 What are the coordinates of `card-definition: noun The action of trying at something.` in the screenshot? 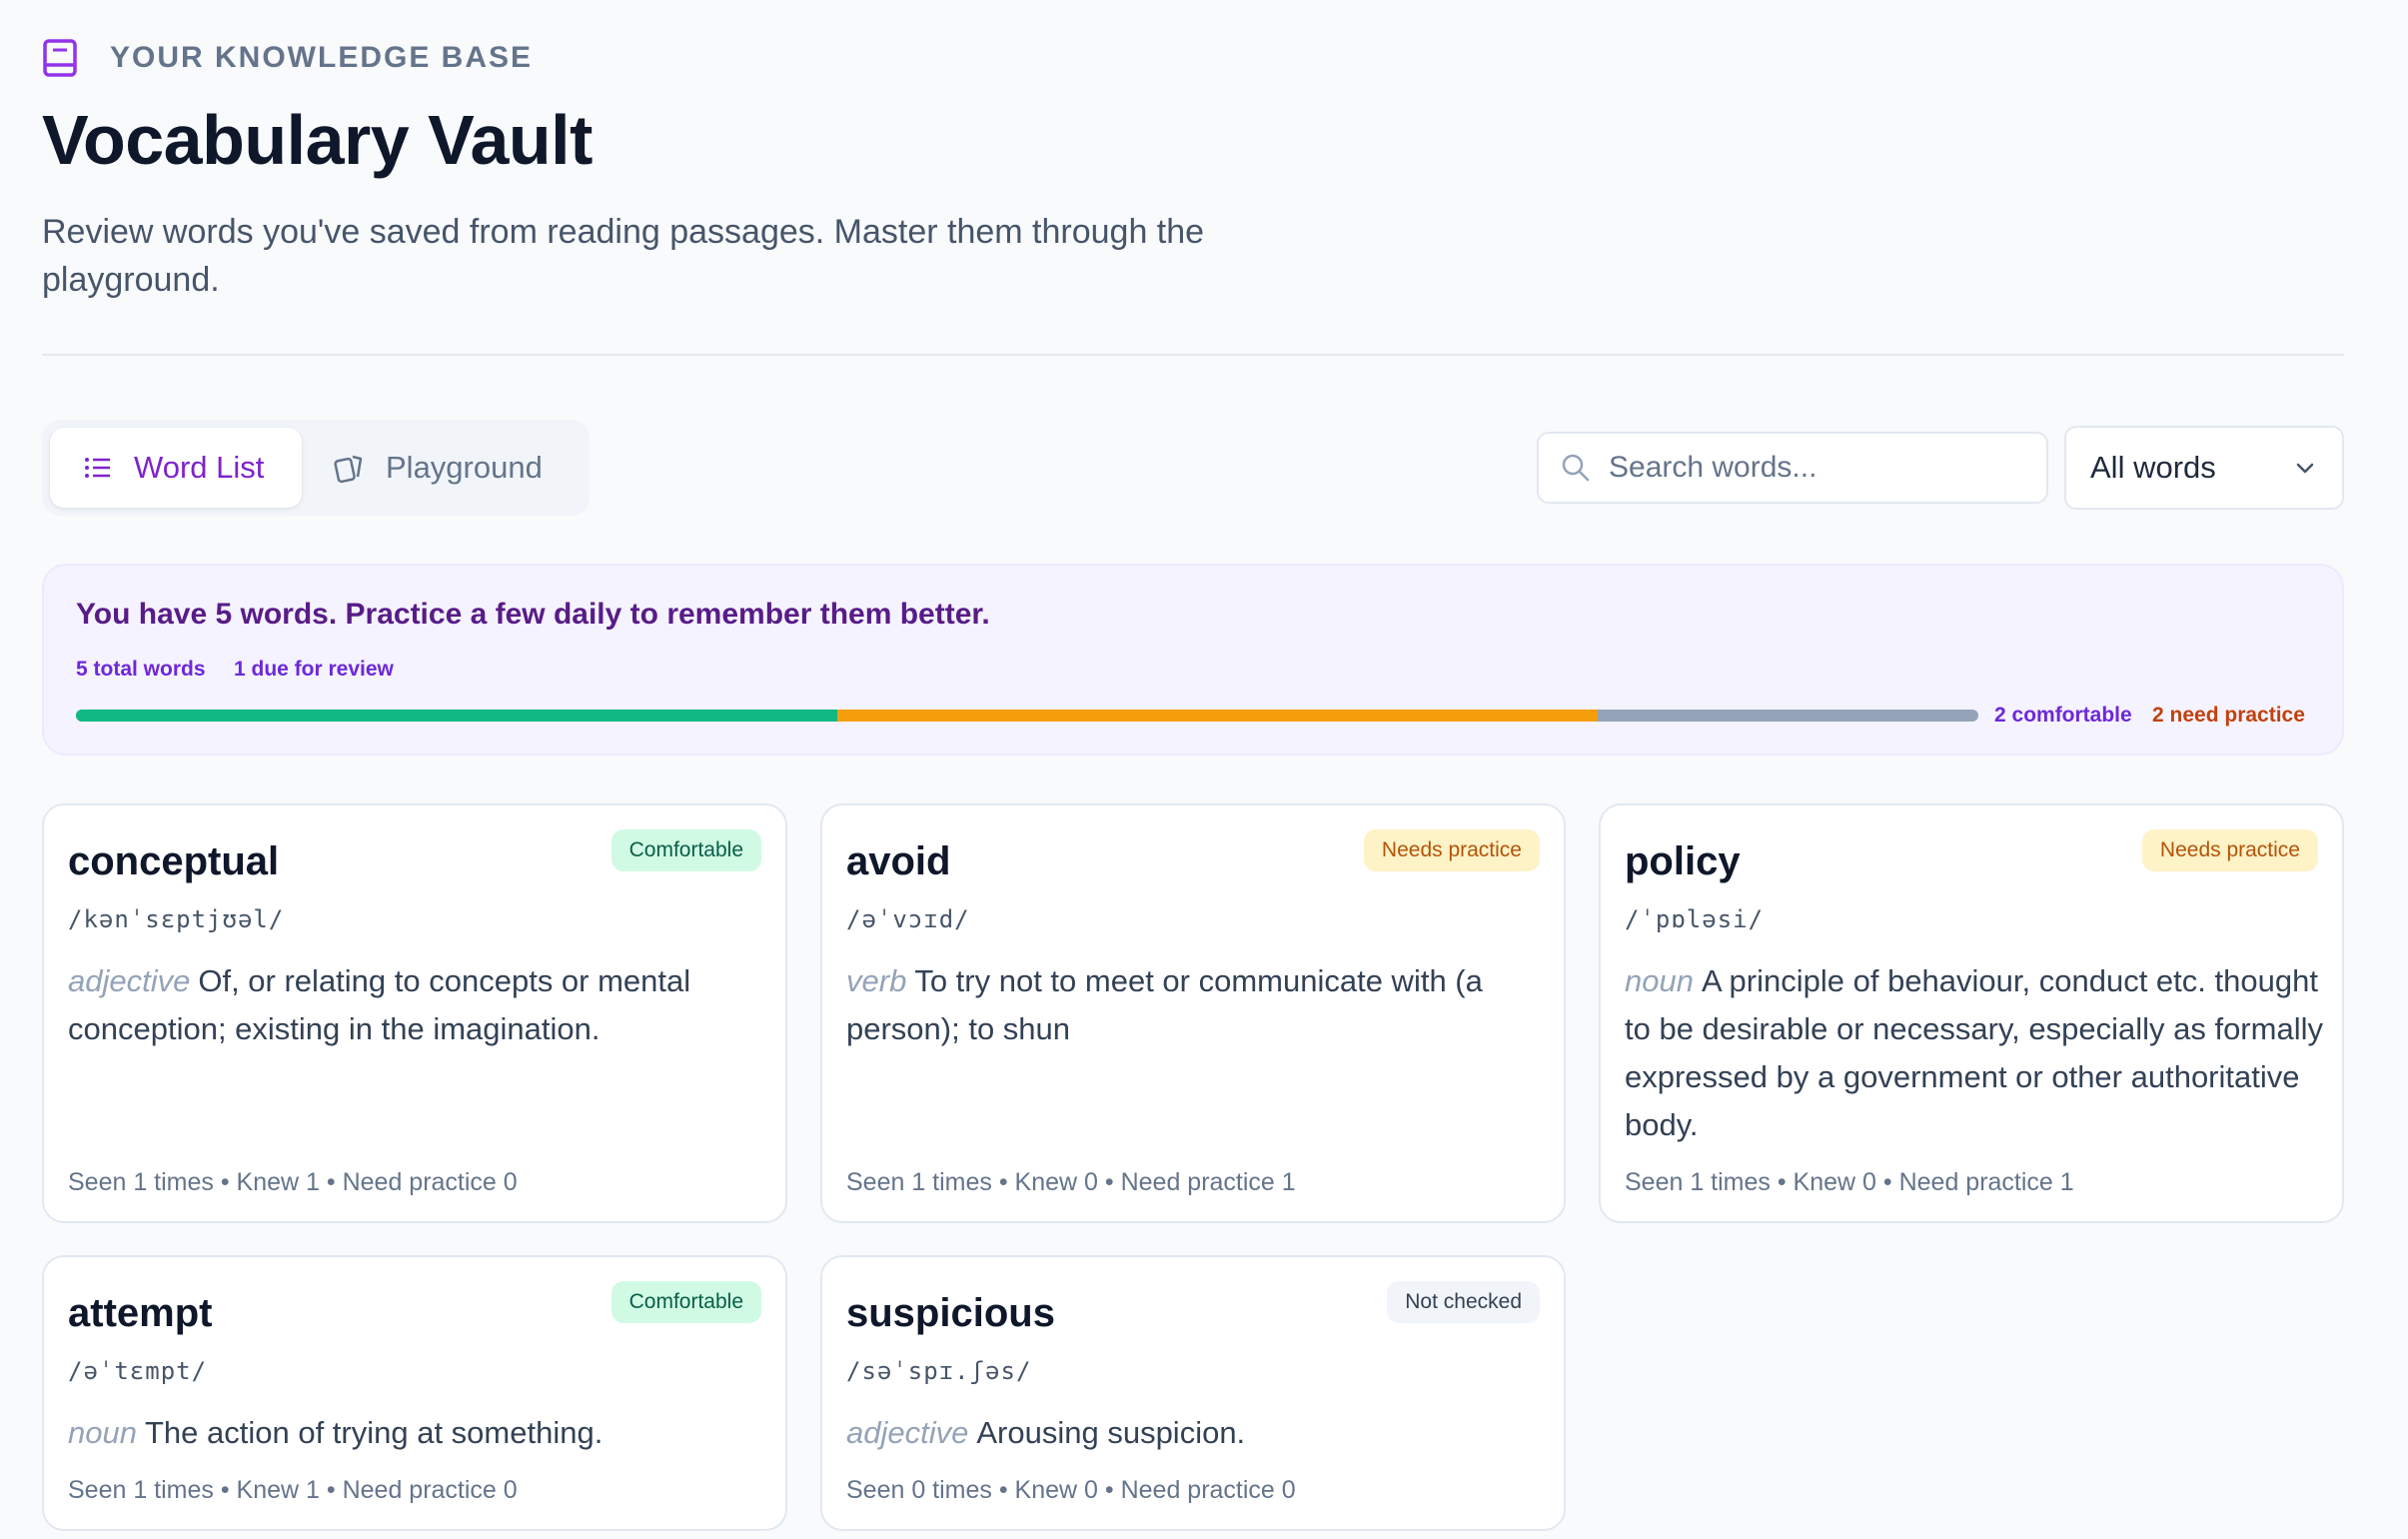 It's located at (417, 1433).